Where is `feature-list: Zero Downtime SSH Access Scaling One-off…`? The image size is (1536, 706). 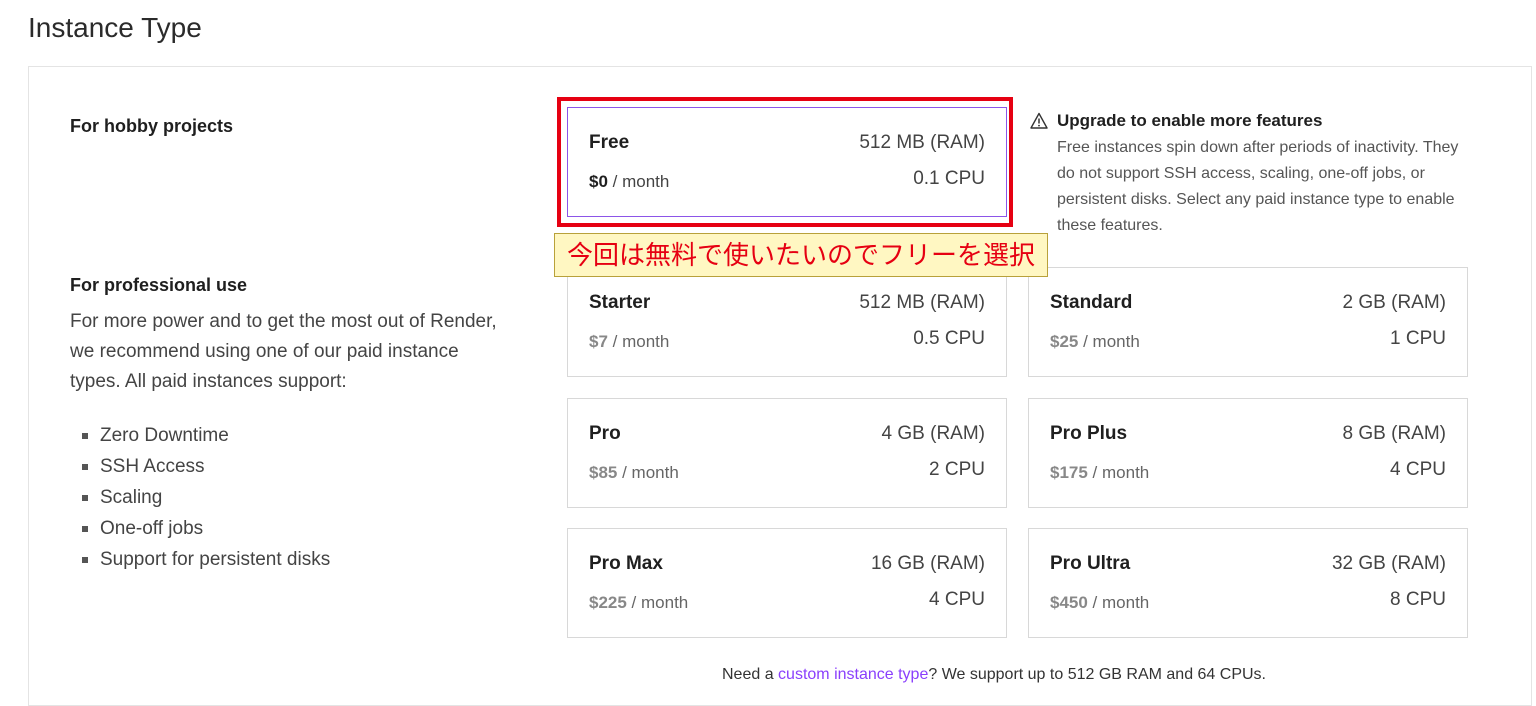 feature-list: Zero Downtime SSH Access Scaling One-off… is located at coordinates (206, 497).